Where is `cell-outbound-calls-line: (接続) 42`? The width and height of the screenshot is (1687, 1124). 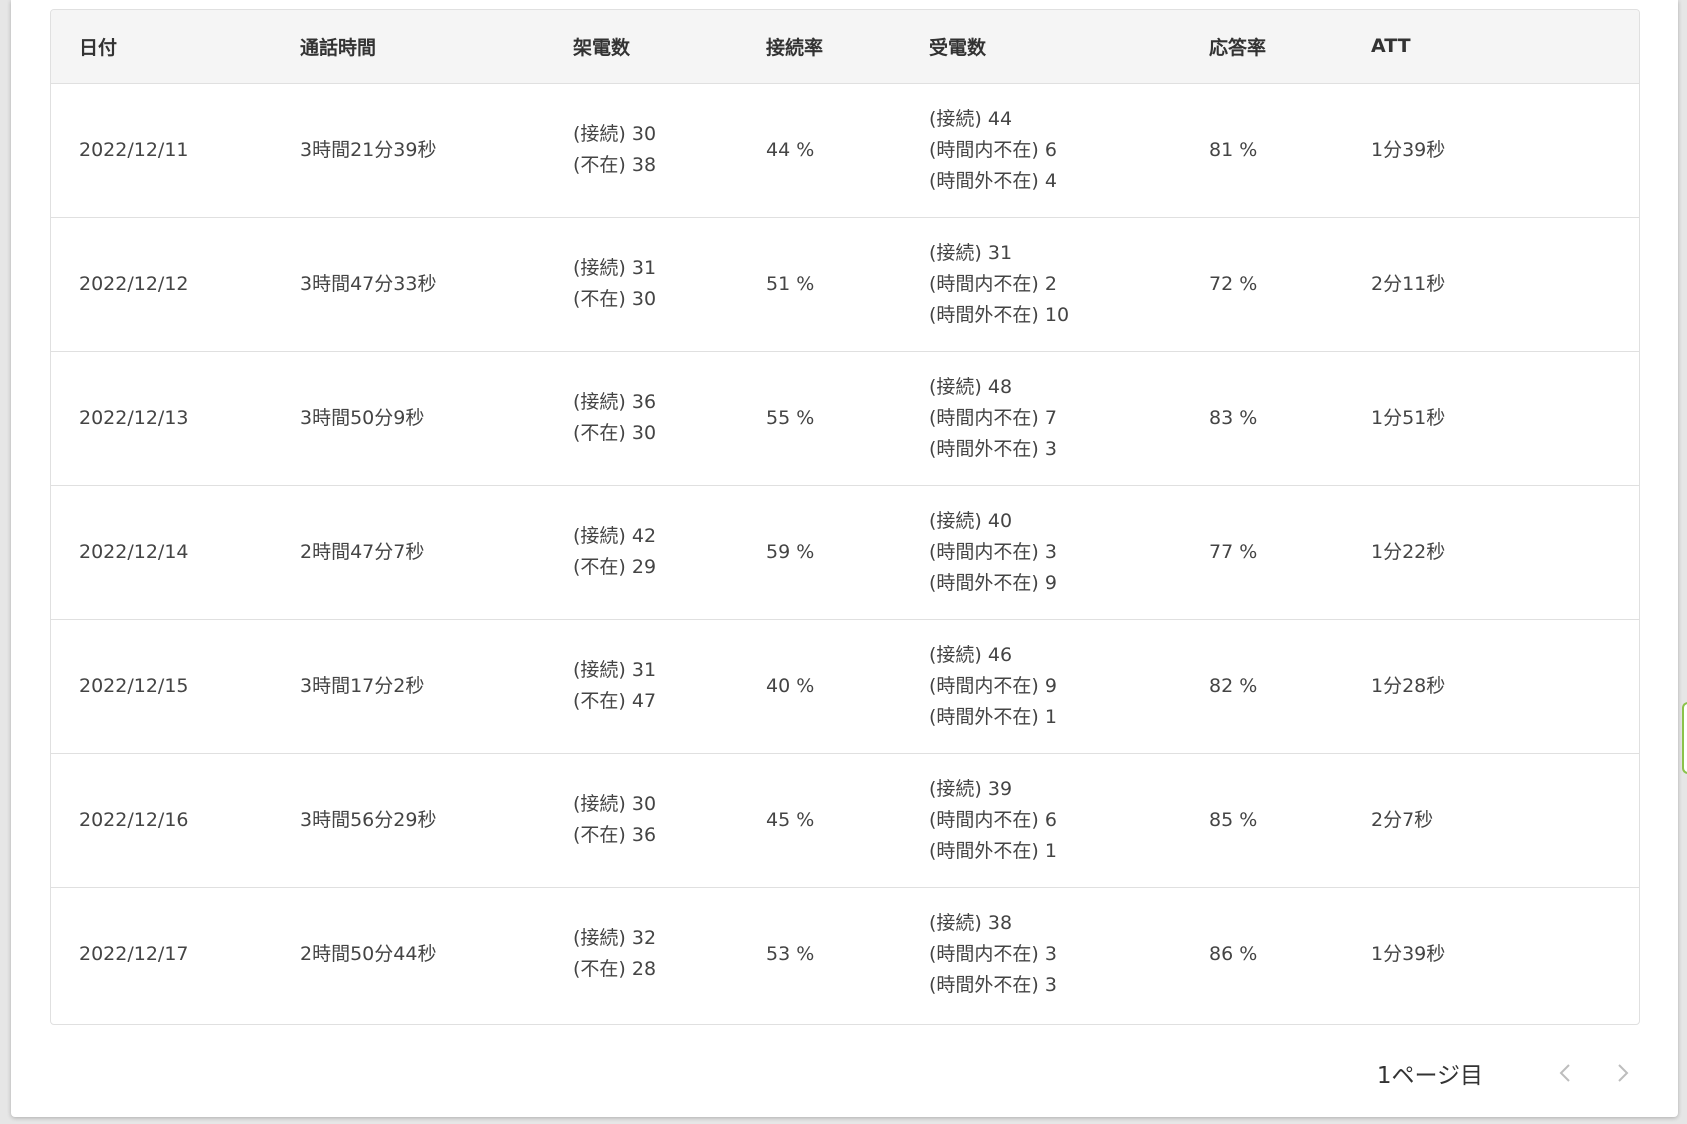 cell-outbound-calls-line: (接続) 42 is located at coordinates (615, 536).